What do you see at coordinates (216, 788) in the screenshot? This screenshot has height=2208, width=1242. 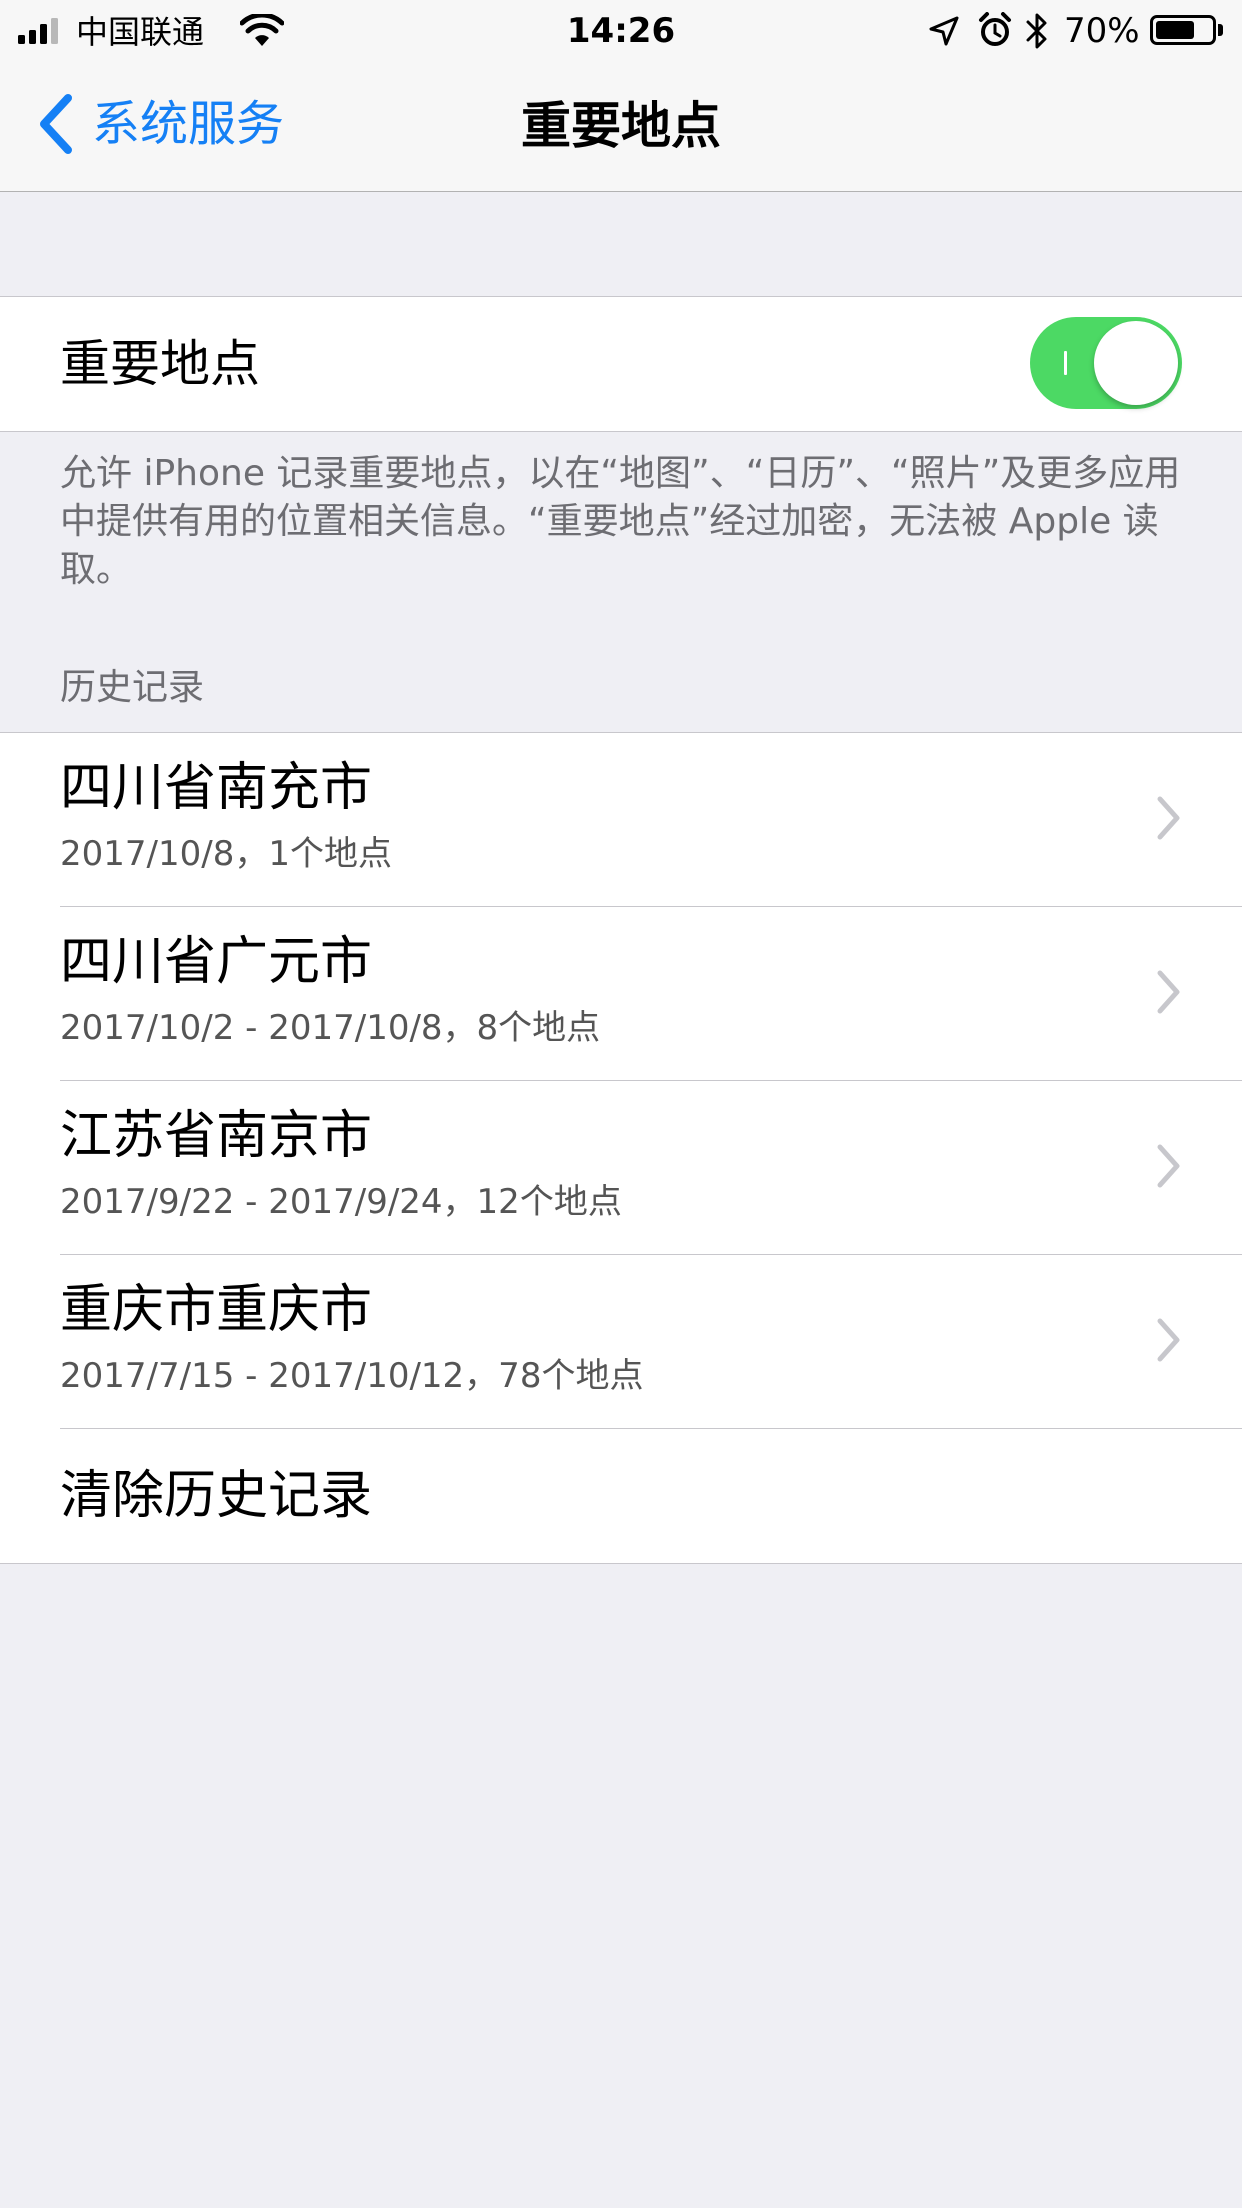 I see `history-row-title: 四川省南充市` at bounding box center [216, 788].